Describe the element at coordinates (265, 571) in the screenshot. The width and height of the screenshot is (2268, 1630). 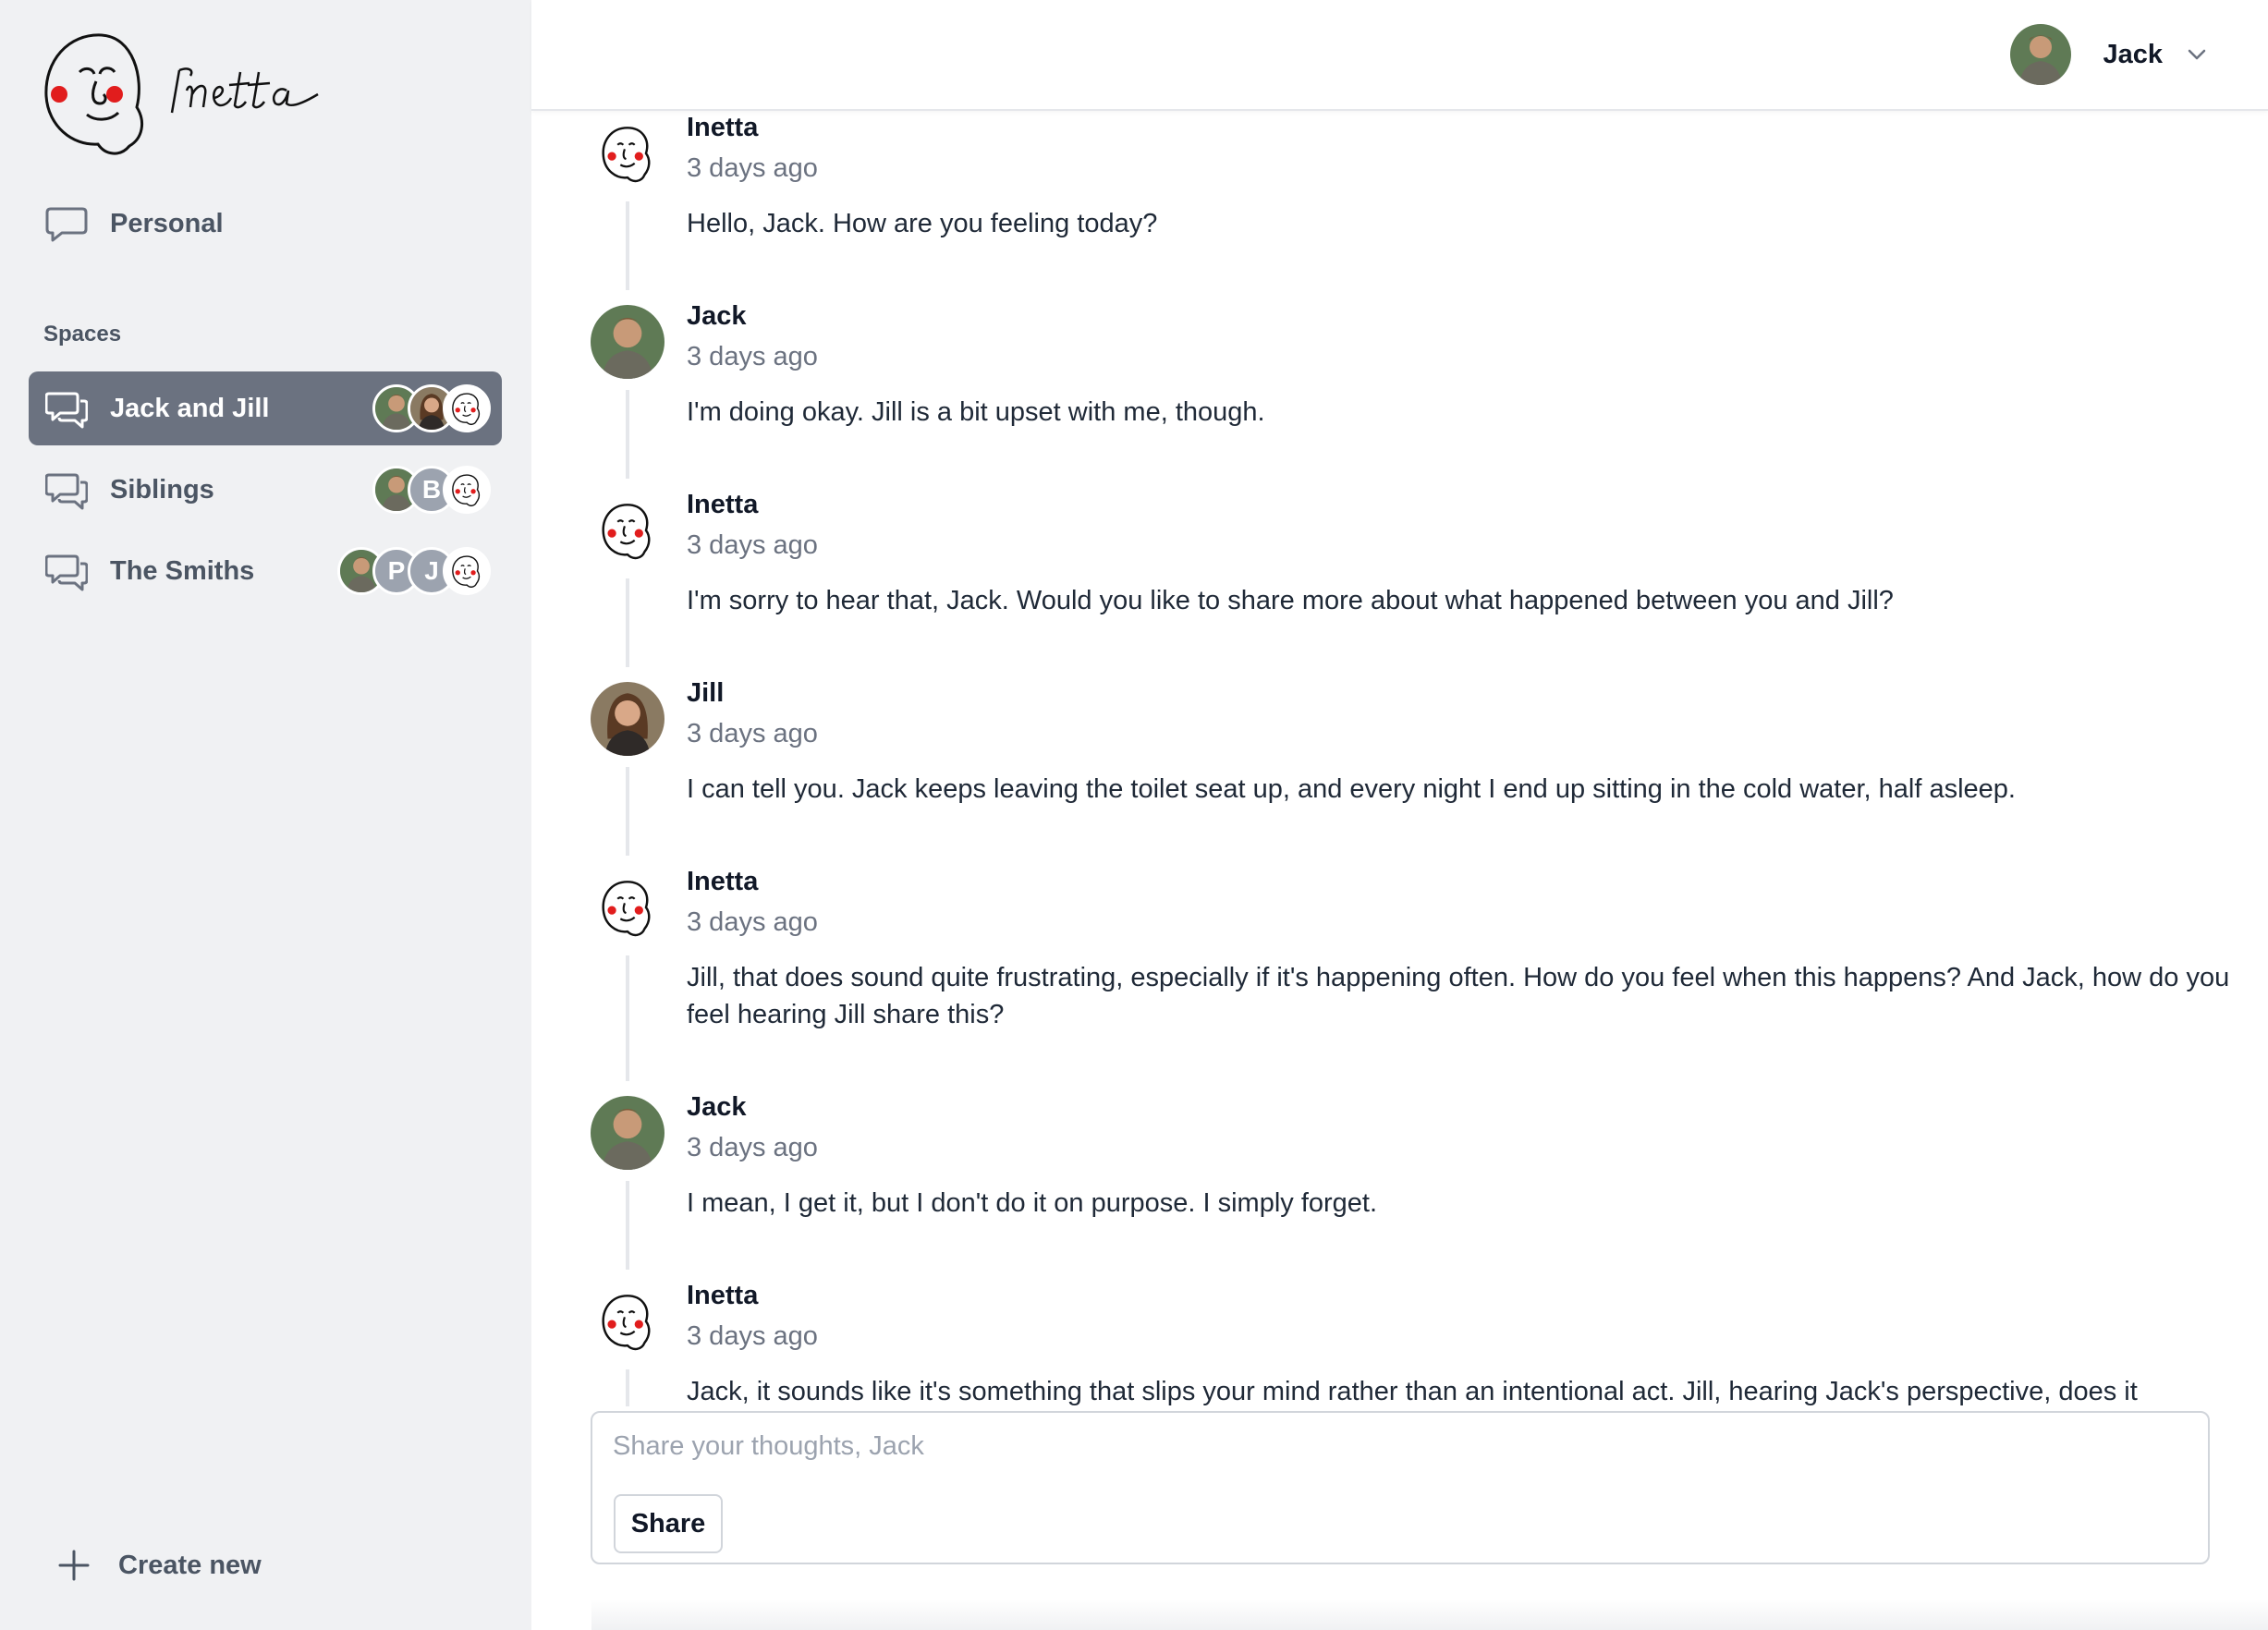
I see `sidebar-item-the-smiths: The Smiths P J` at that location.